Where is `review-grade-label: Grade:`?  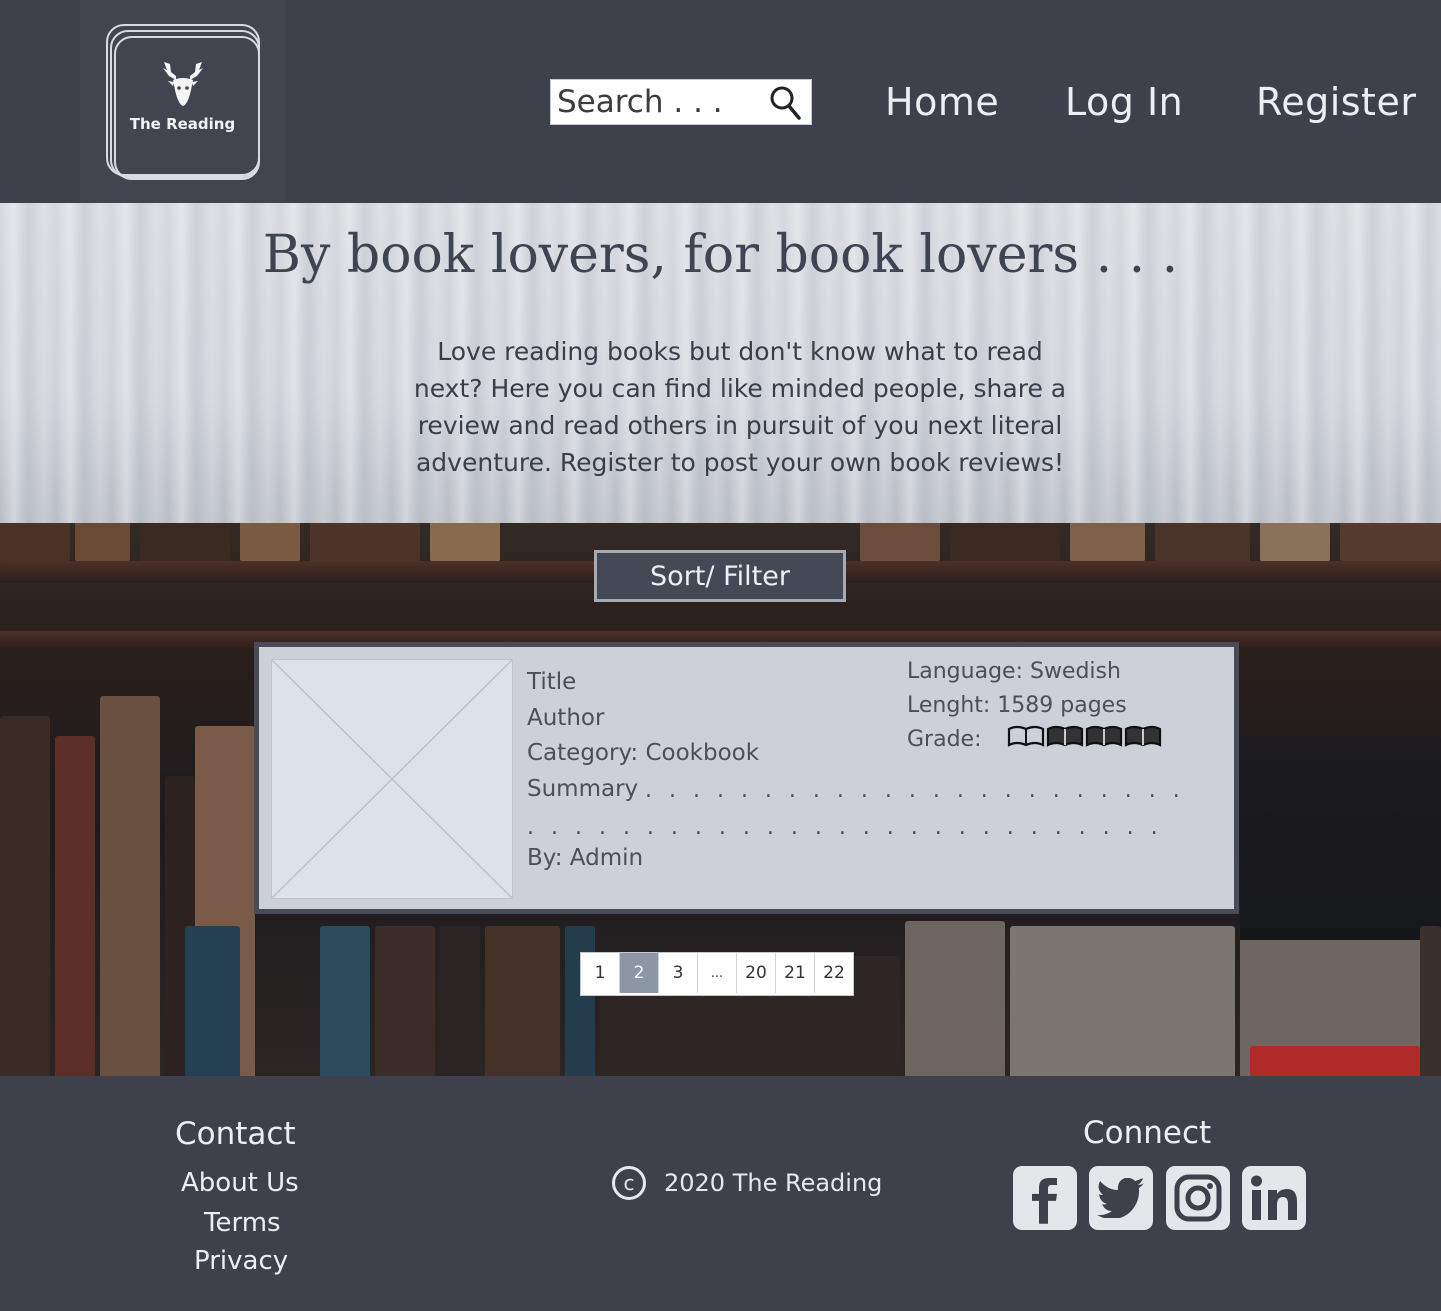
review-grade-label: Grade: is located at coordinates (944, 739).